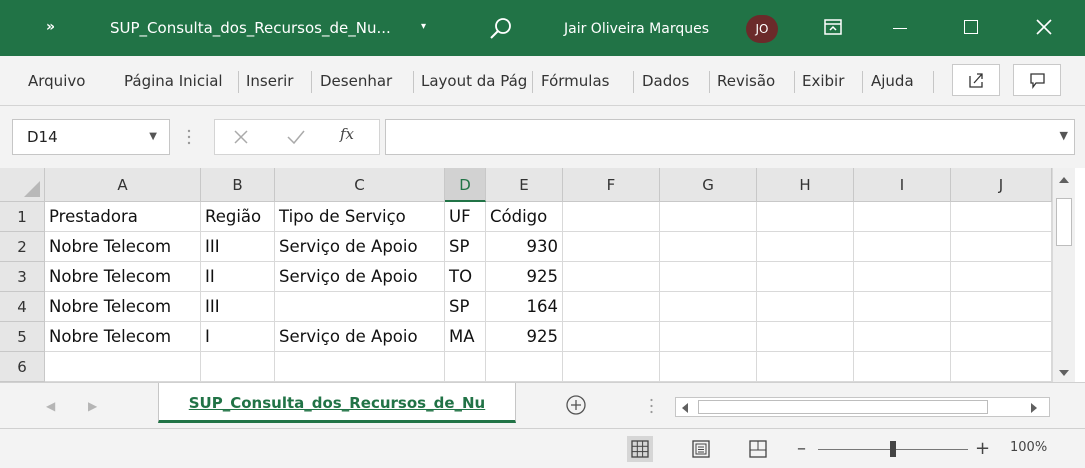 This screenshot has height=468, width=1085. I want to click on title-dropdown-icon: ▾, so click(423, 26).